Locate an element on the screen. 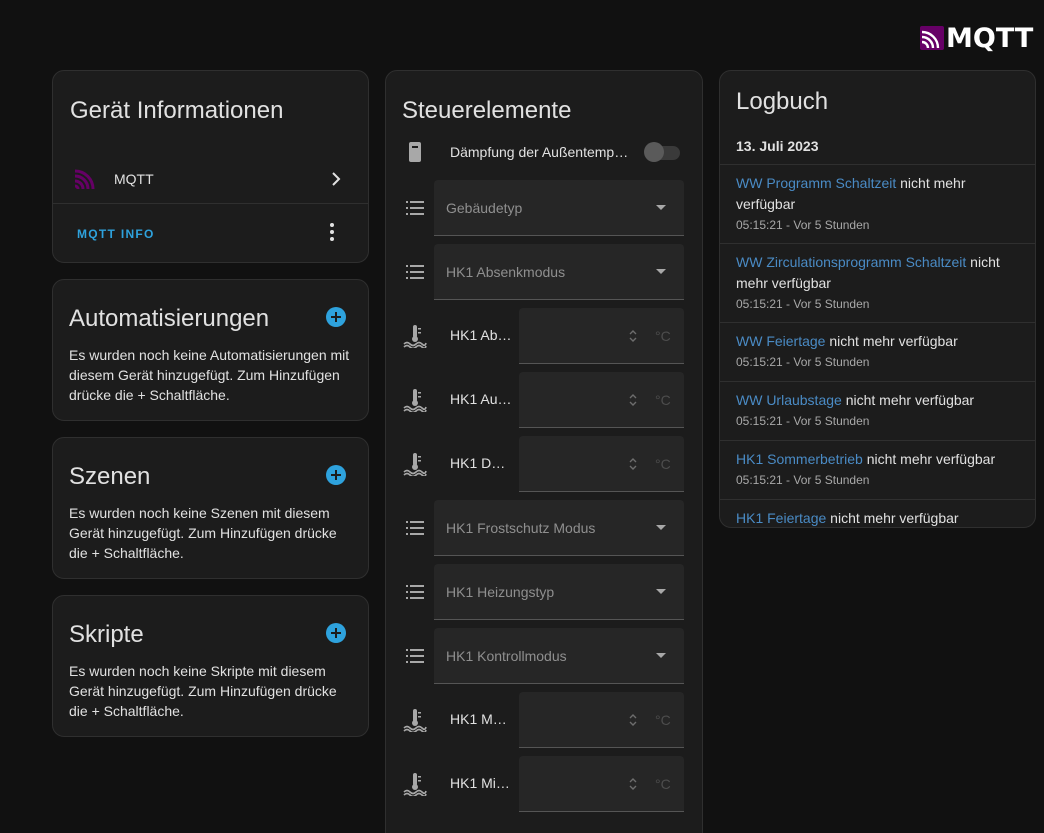 This screenshot has width=1044, height=833. control-select: HK1 Absenkmodus is located at coordinates (559, 272).